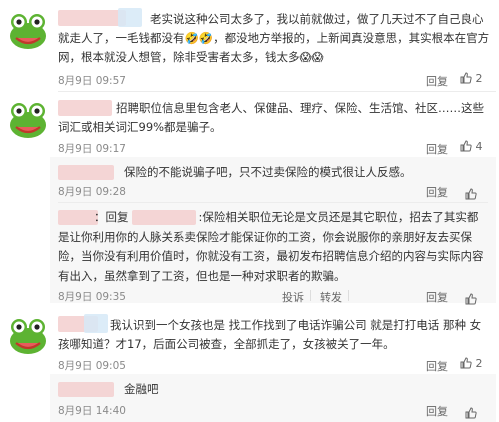 The image size is (499, 422). Describe the element at coordinates (268, 172) in the screenshot. I see `reply-body: 保险的不能说骗子吧，只不过卖保险的模式很让人反感。` at that location.